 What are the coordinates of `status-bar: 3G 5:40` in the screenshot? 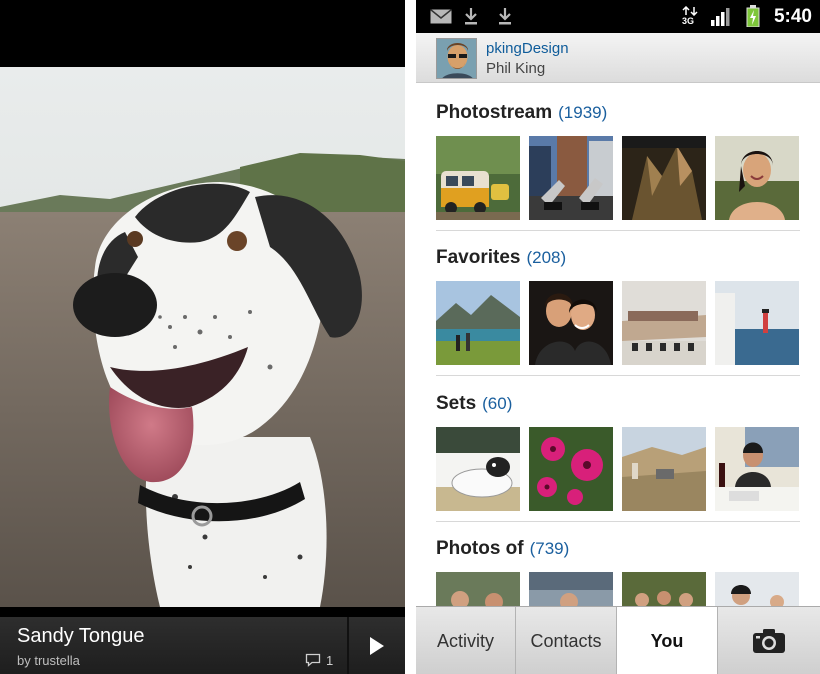 It's located at (618, 16).